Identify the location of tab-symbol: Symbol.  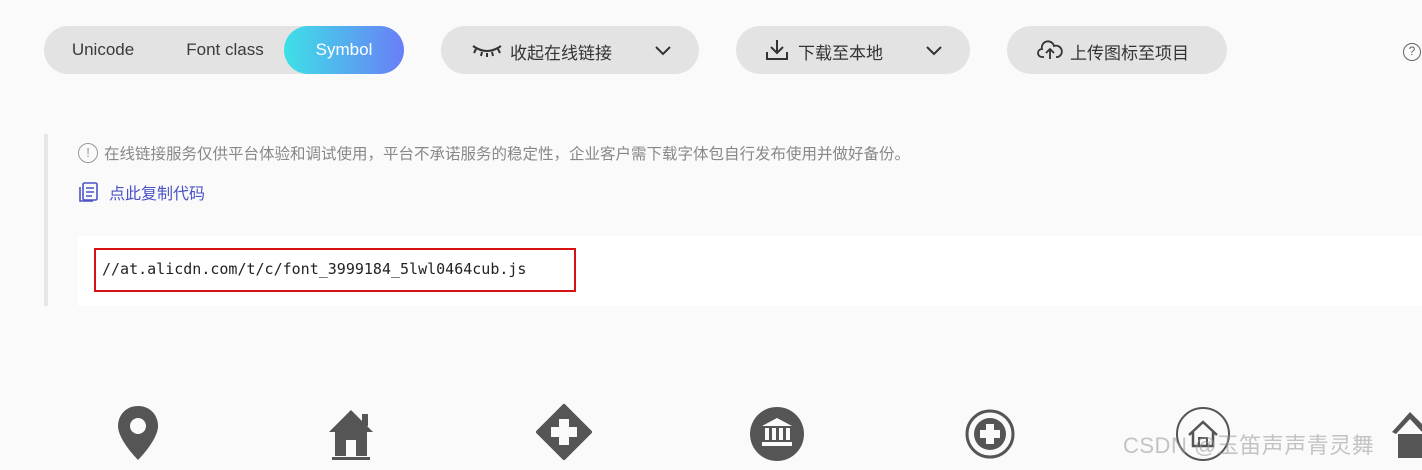
(344, 50).